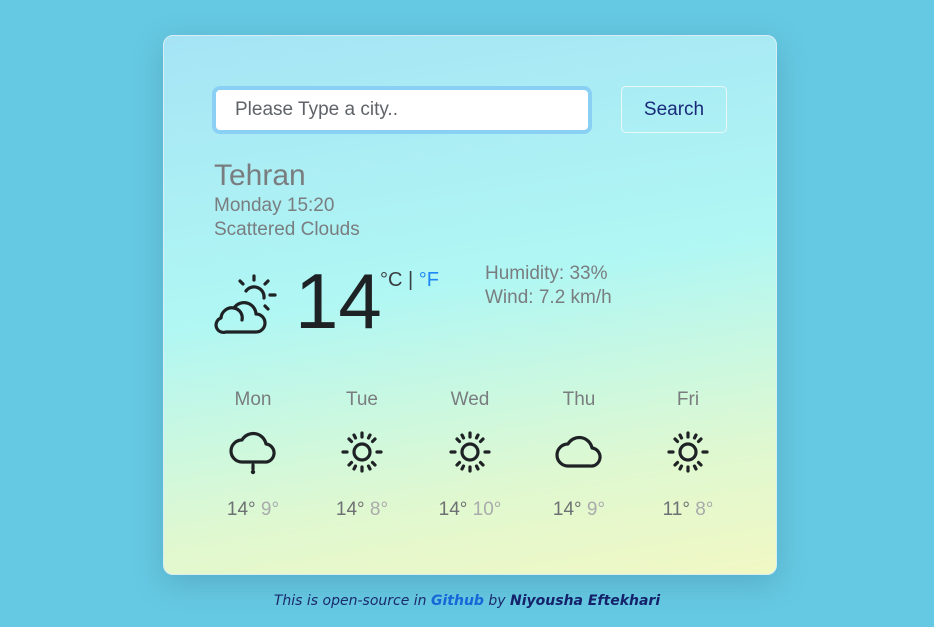 Image resolution: width=934 pixels, height=627 pixels. I want to click on forecast-day-name: Tue, so click(362, 399).